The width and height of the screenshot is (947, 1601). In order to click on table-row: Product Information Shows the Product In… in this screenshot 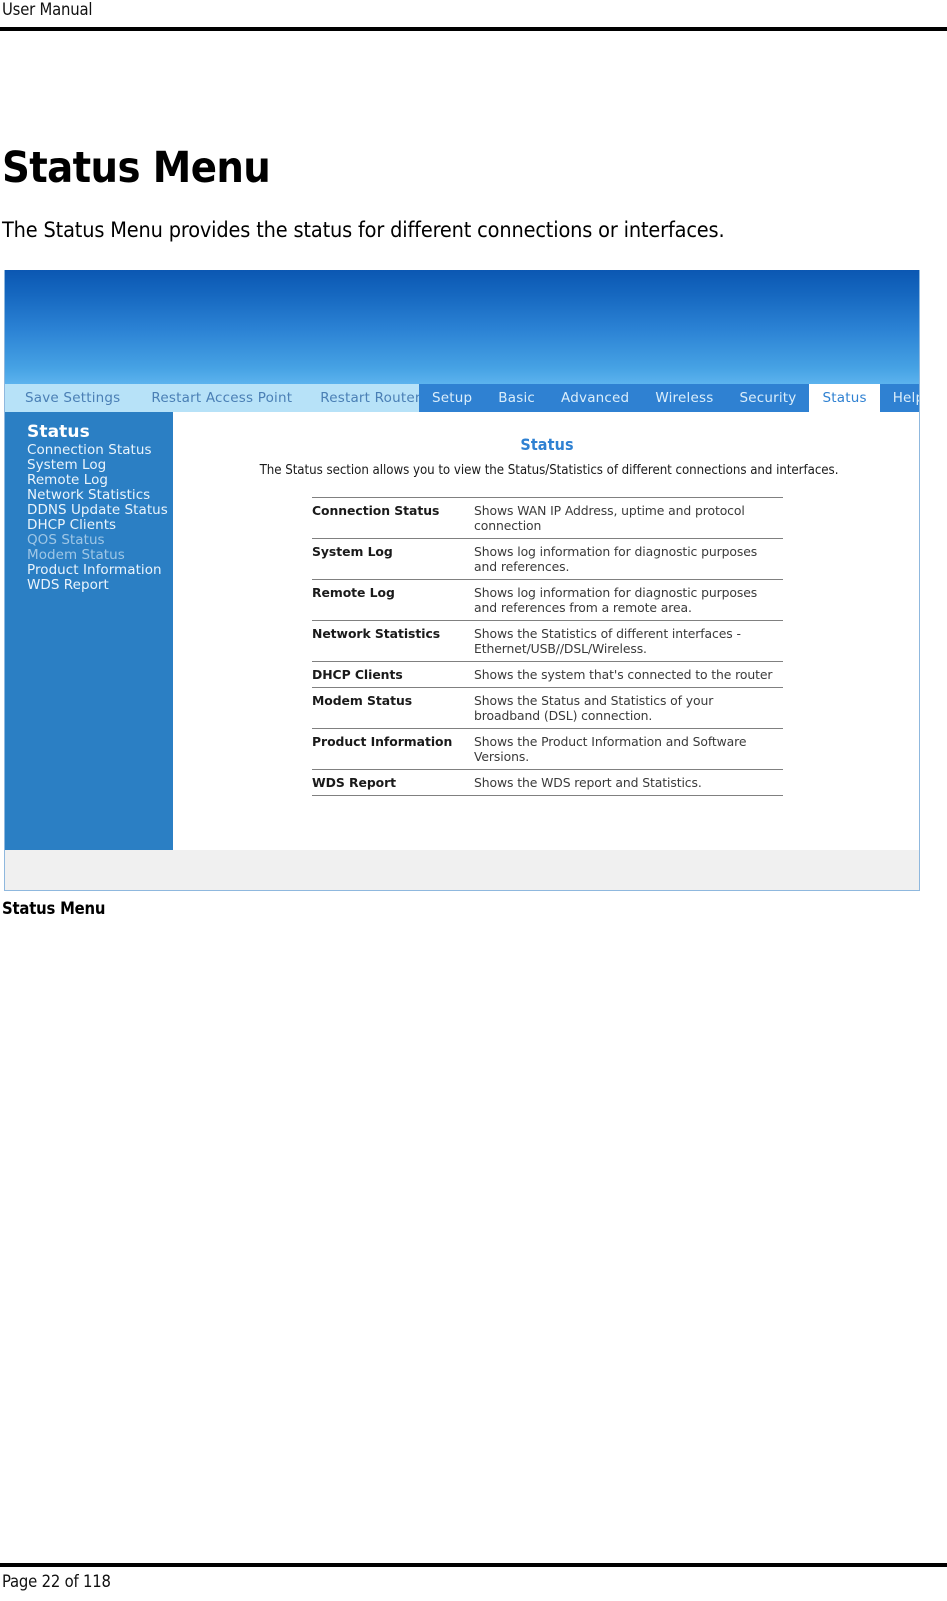, I will do `click(547, 749)`.